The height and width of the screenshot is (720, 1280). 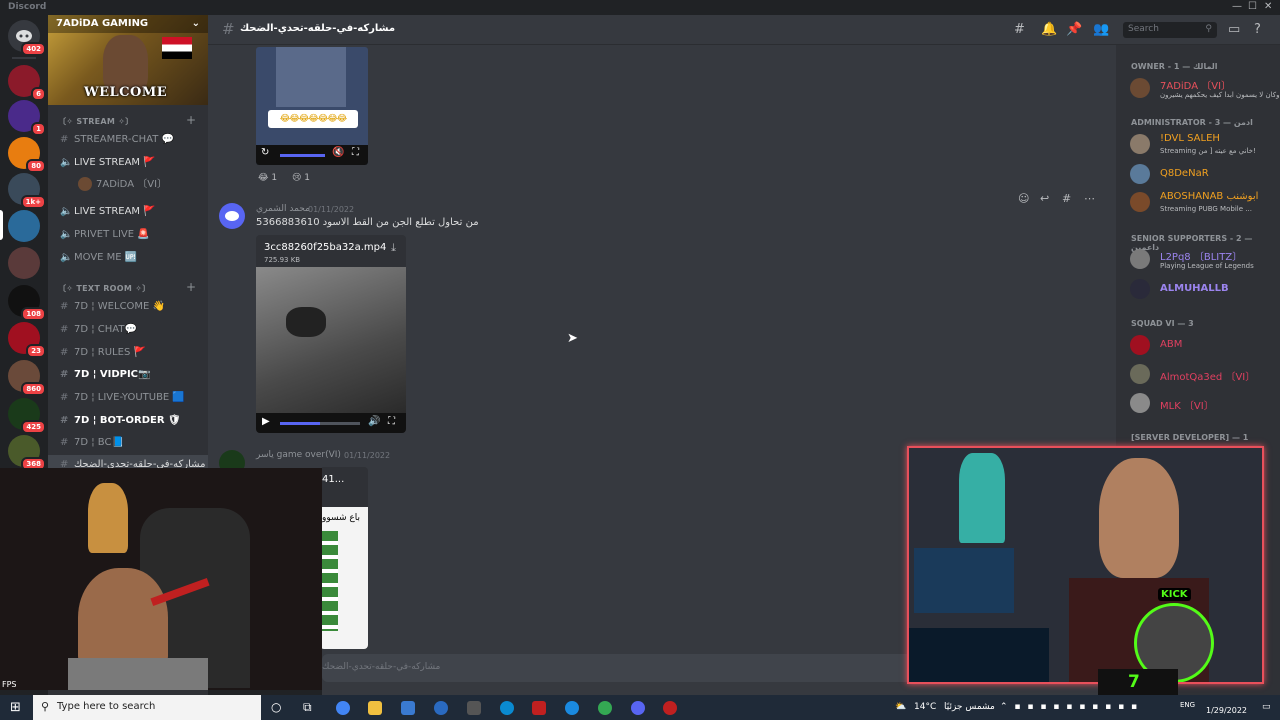 What do you see at coordinates (1205, 176) in the screenshot?
I see `member-item: Q8DeNaR` at bounding box center [1205, 176].